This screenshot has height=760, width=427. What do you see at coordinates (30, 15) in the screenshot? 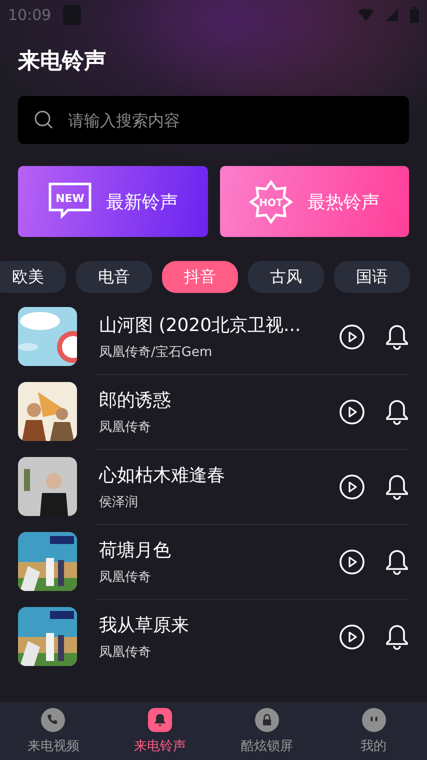
I see `status-time: 10:09` at bounding box center [30, 15].